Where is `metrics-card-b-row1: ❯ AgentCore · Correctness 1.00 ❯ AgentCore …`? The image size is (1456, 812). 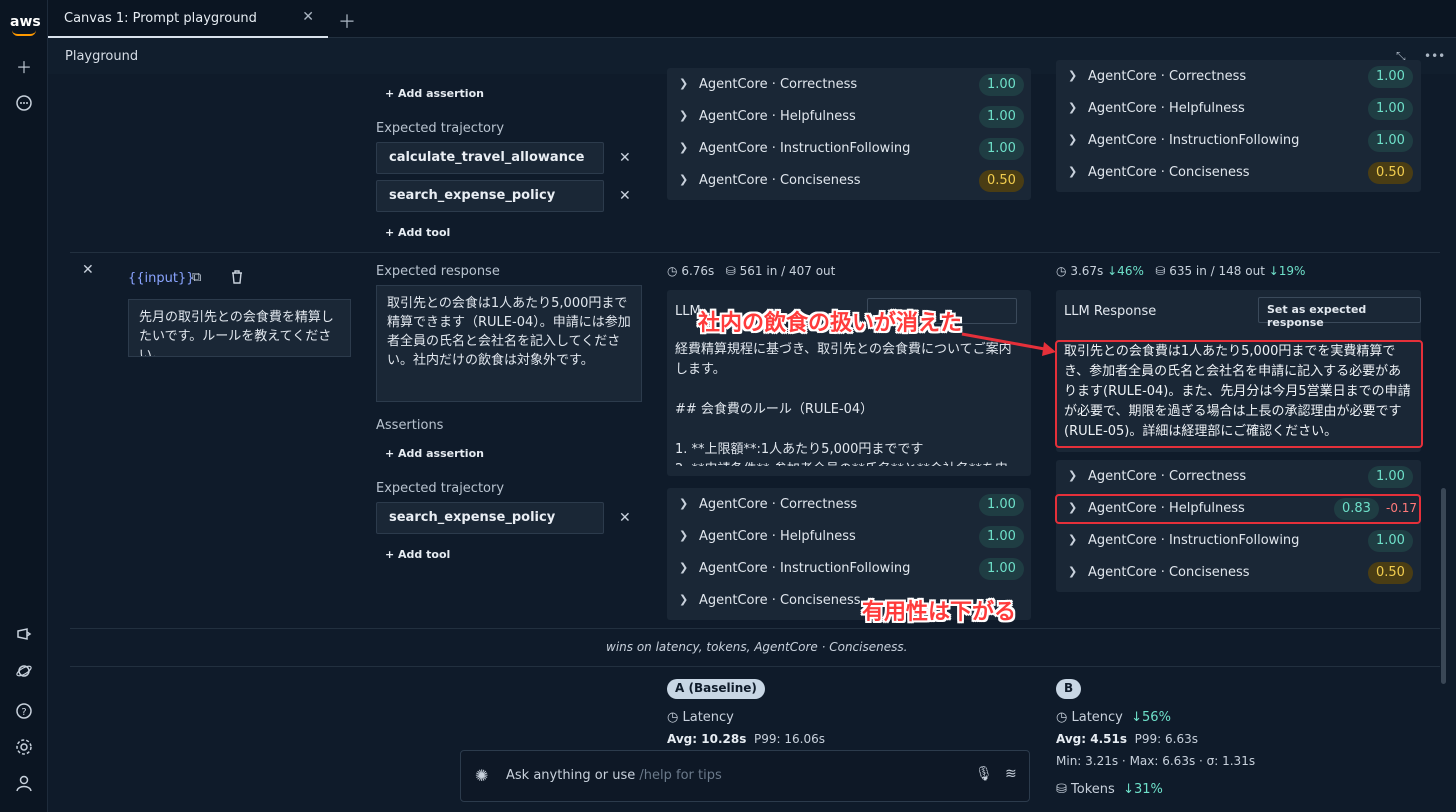 metrics-card-b-row1: ❯ AgentCore · Correctness 1.00 ❯ AgentCore … is located at coordinates (1238, 126).